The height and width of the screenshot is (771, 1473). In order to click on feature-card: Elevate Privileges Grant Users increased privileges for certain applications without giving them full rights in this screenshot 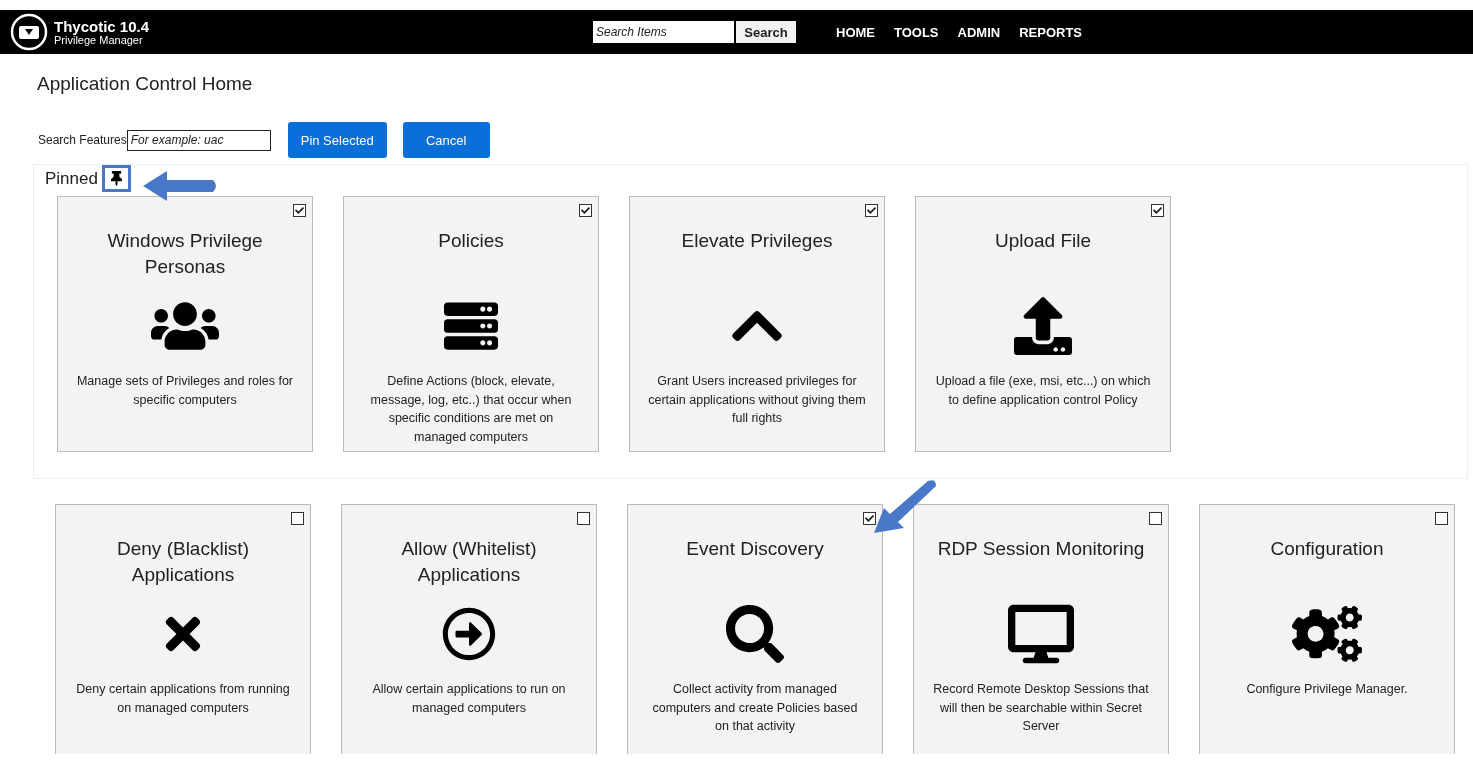, I will do `click(757, 324)`.